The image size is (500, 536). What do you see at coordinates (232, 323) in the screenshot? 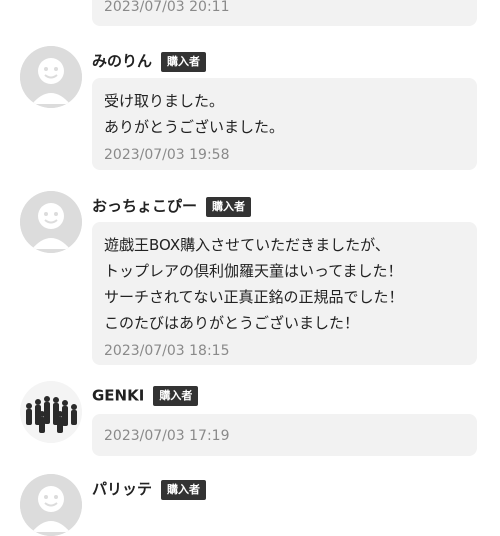
I see `review-message-line: このたびはありがとうございました！` at bounding box center [232, 323].